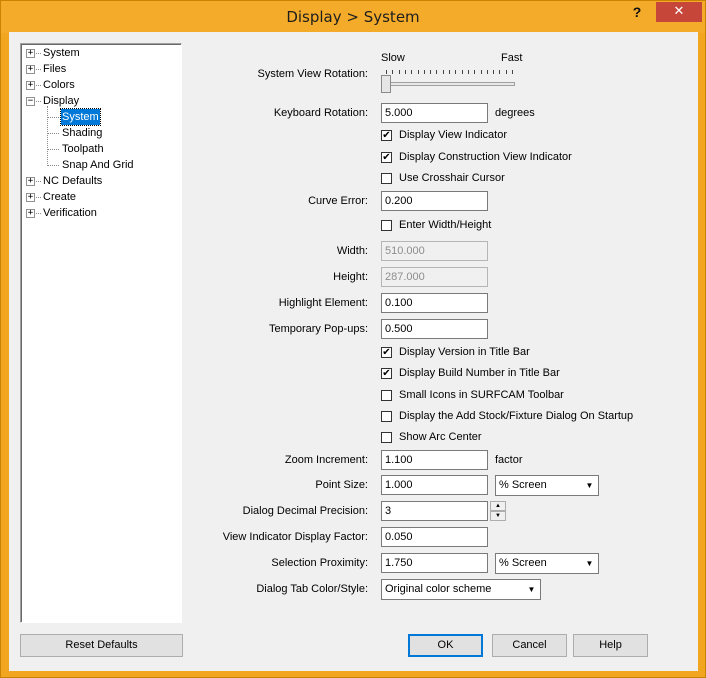  I want to click on tree-node-label: Snap And Grid, so click(98, 165).